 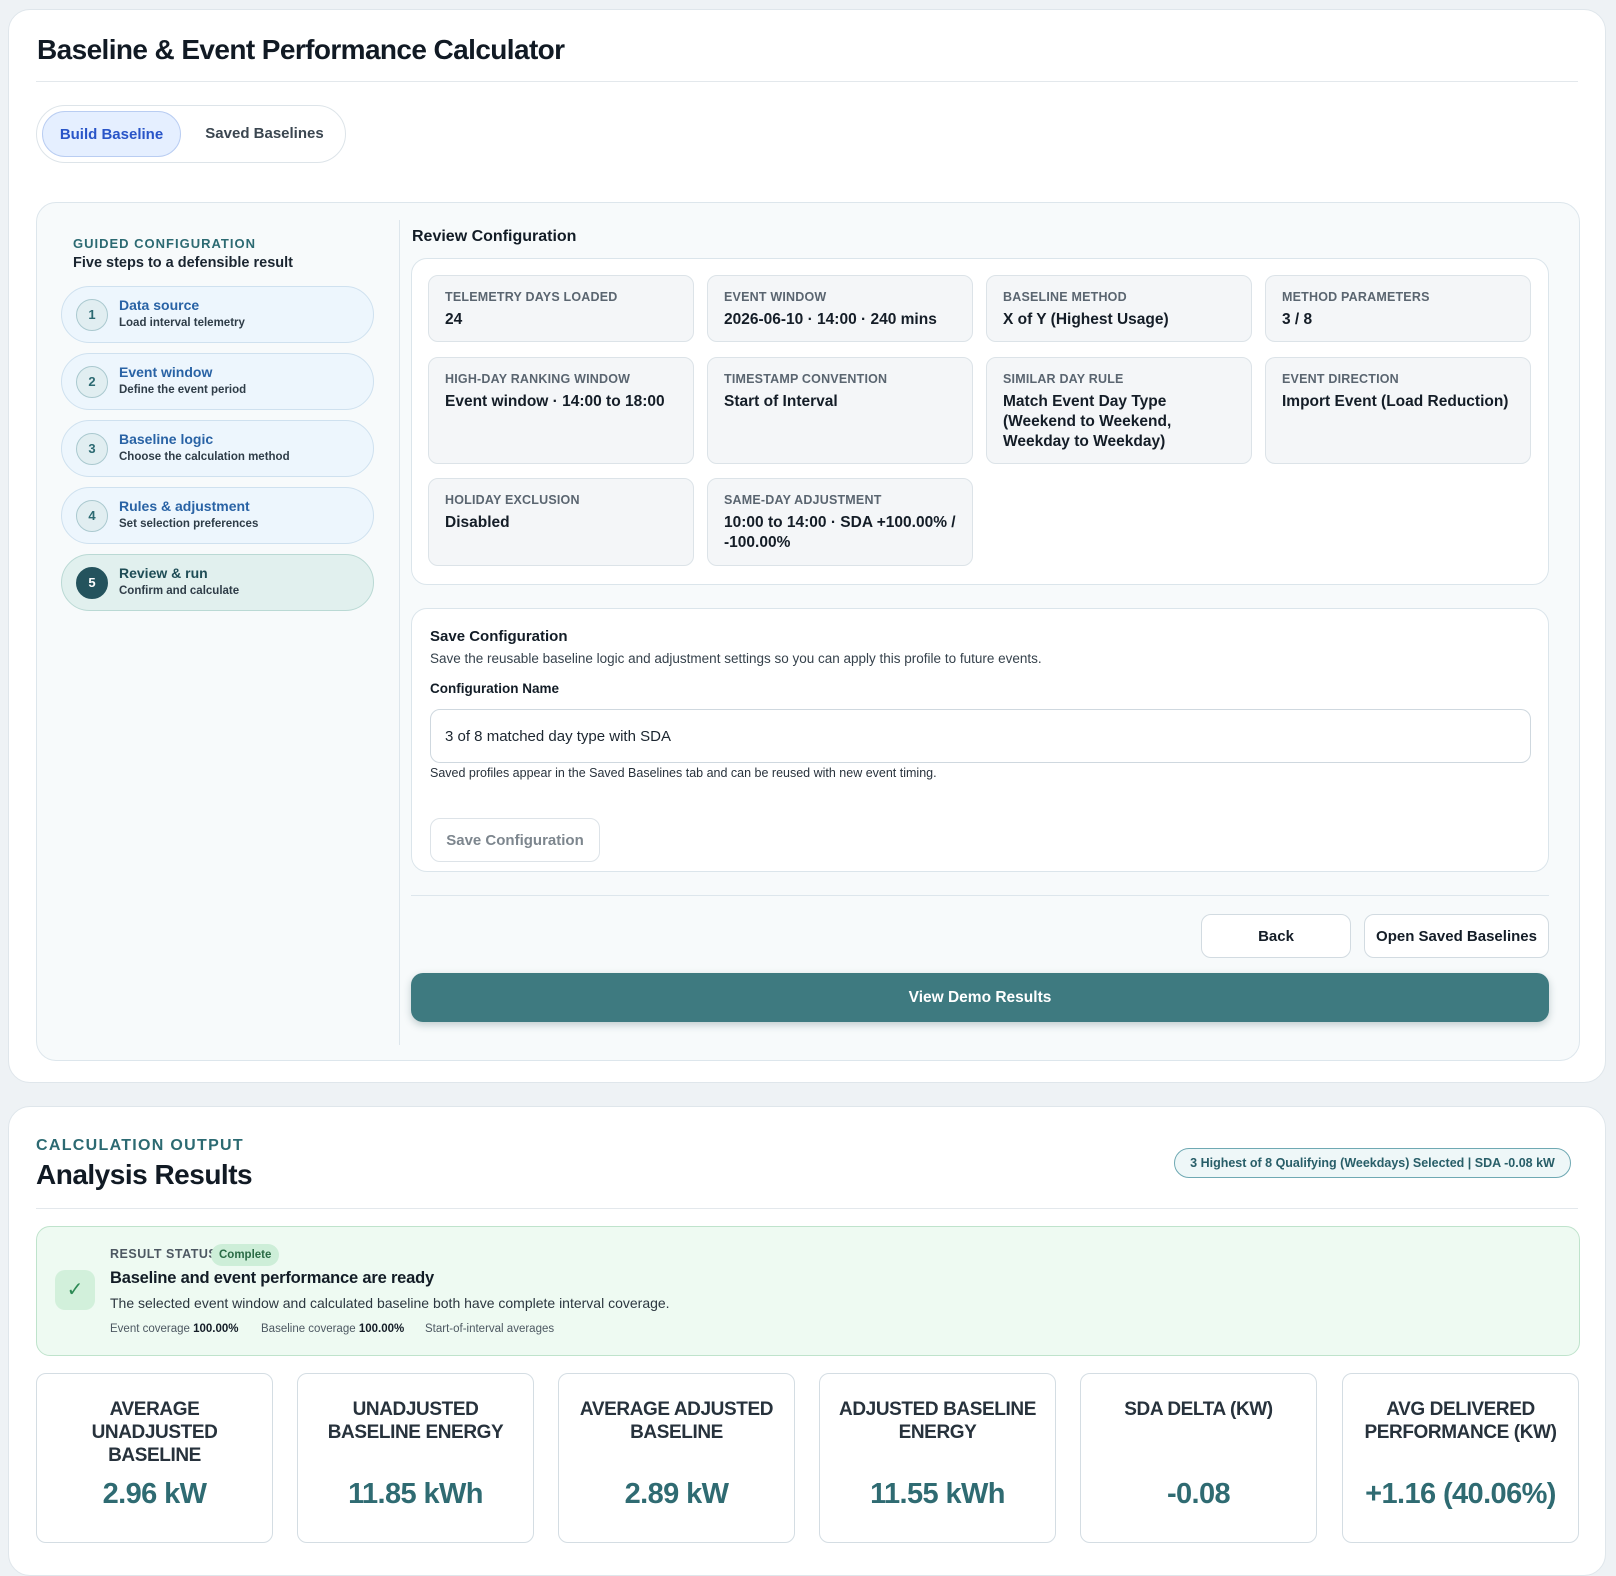 What do you see at coordinates (840, 410) in the screenshot?
I see `tile-timestamp-convention: TIMESTAMP CONVENTION Start of Interval` at bounding box center [840, 410].